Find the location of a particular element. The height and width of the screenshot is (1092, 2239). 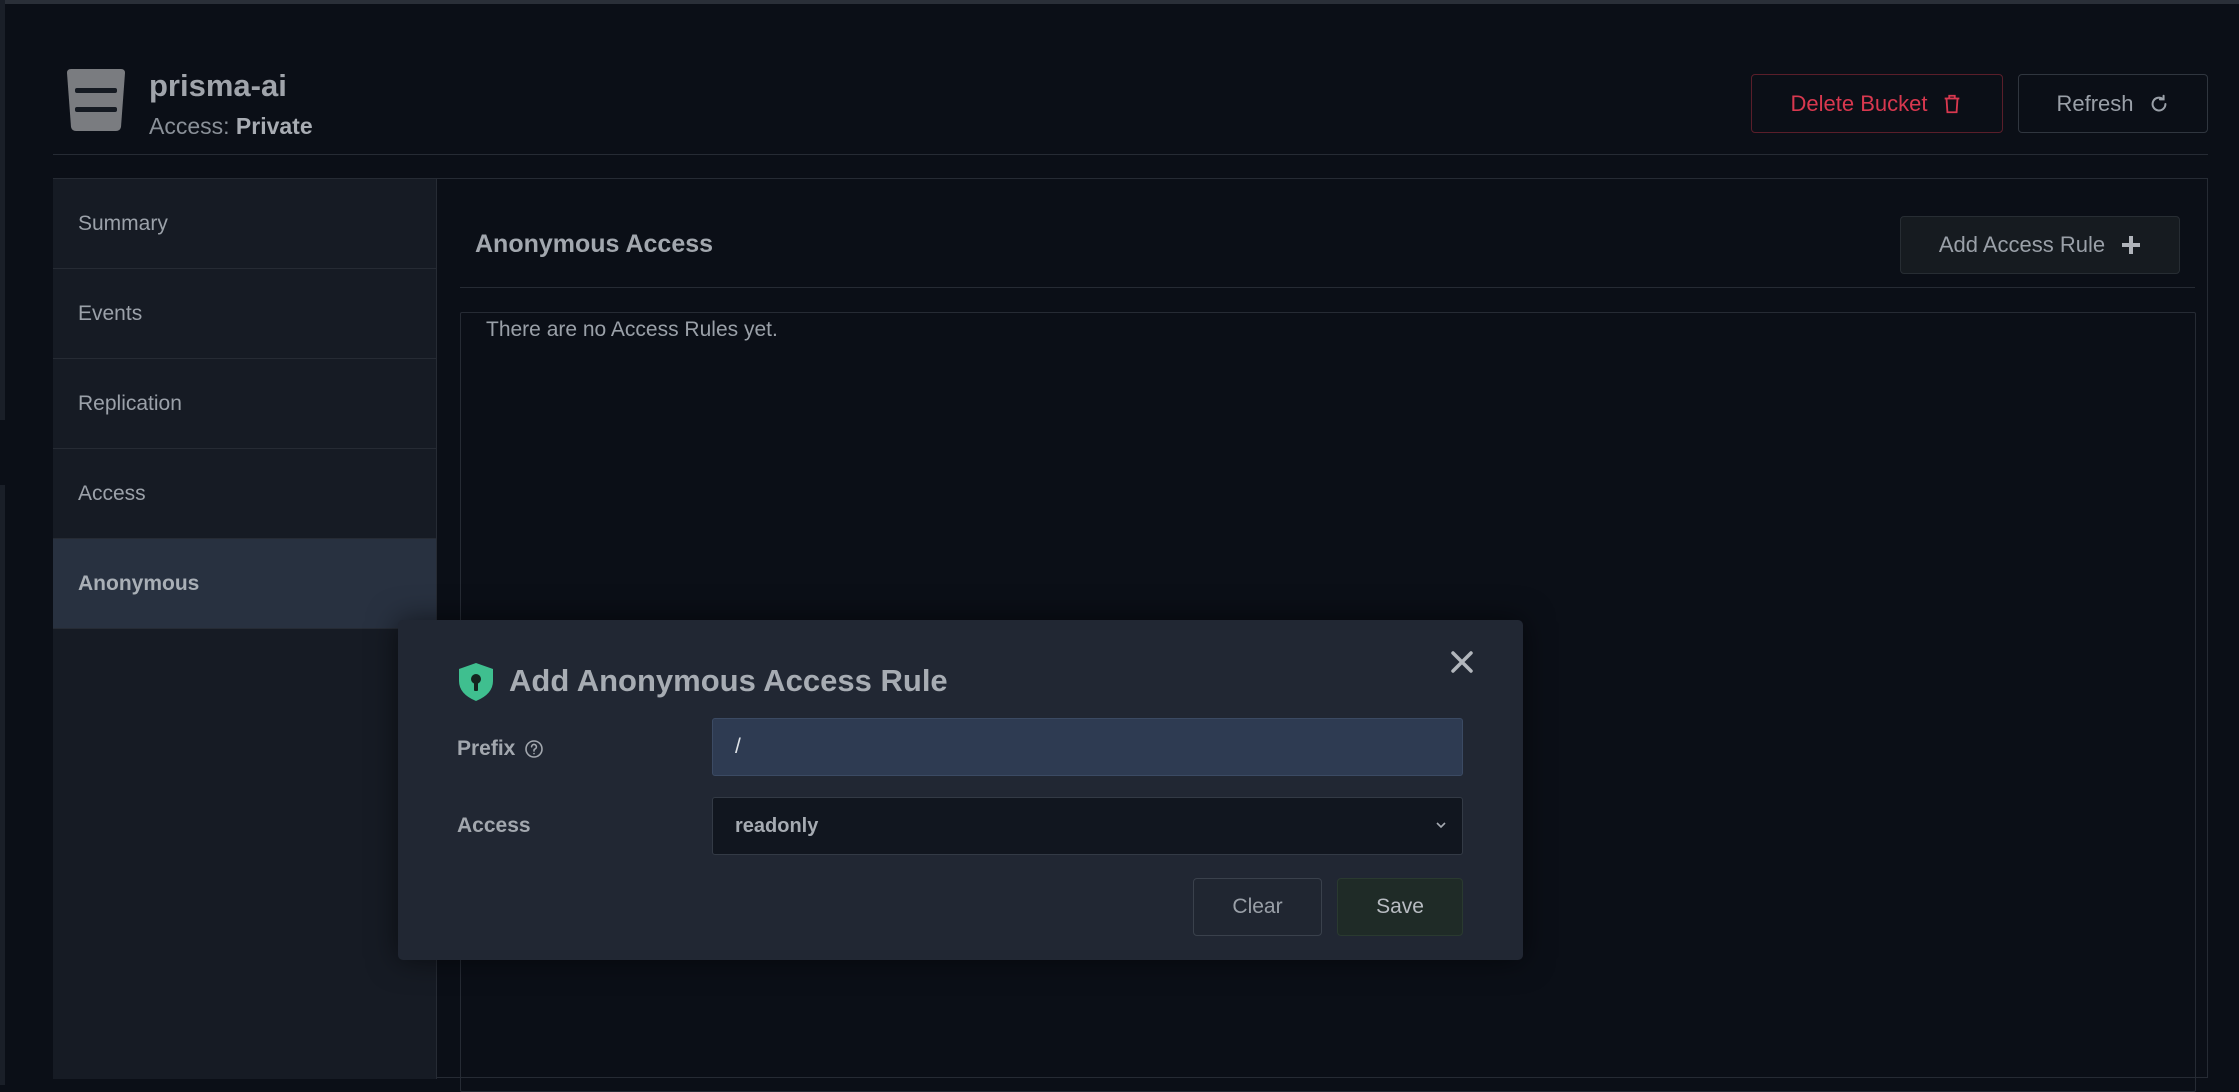

sidebar-item-label: Replication is located at coordinates (130, 403).